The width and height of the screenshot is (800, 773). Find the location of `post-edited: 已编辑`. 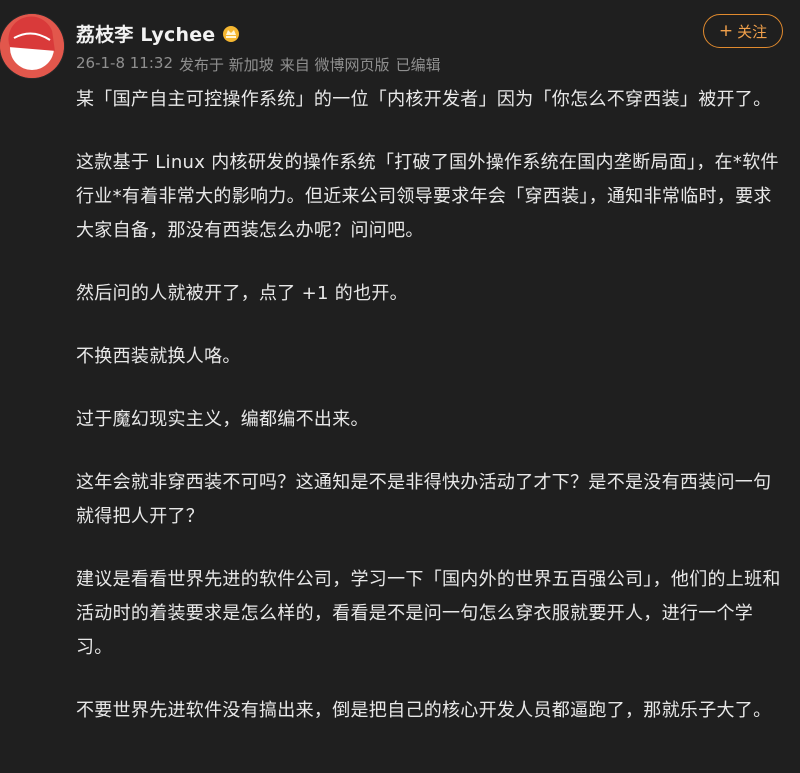

post-edited: 已编辑 is located at coordinates (418, 64).